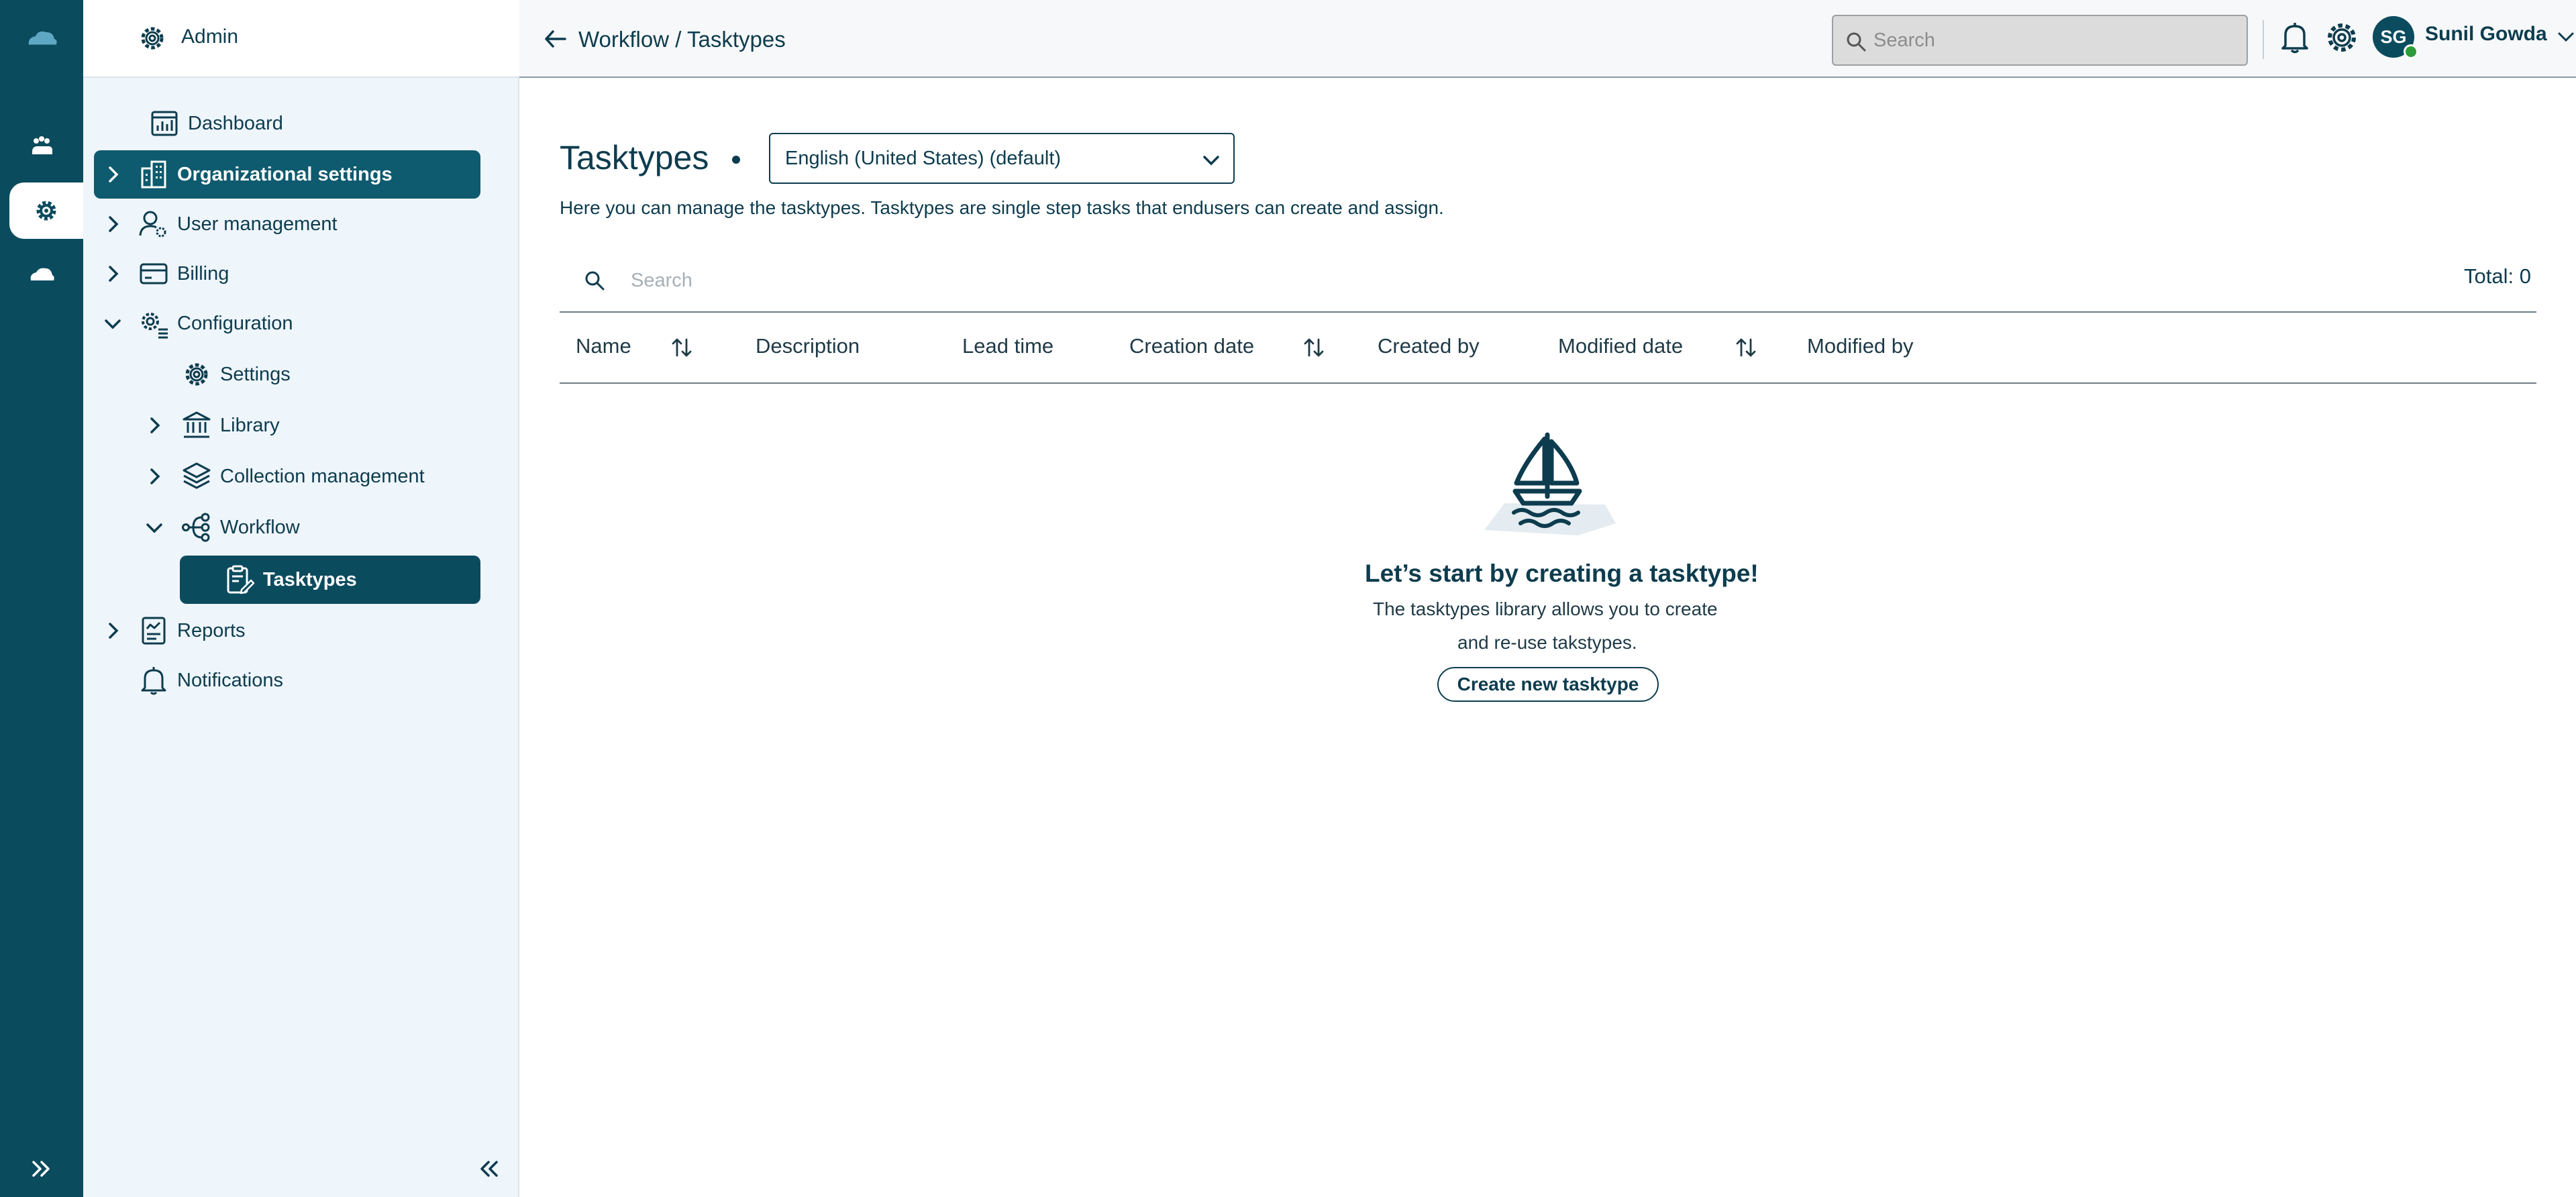 The width and height of the screenshot is (2576, 1197). What do you see at coordinates (736, 160) in the screenshot?
I see `title-dot` at bounding box center [736, 160].